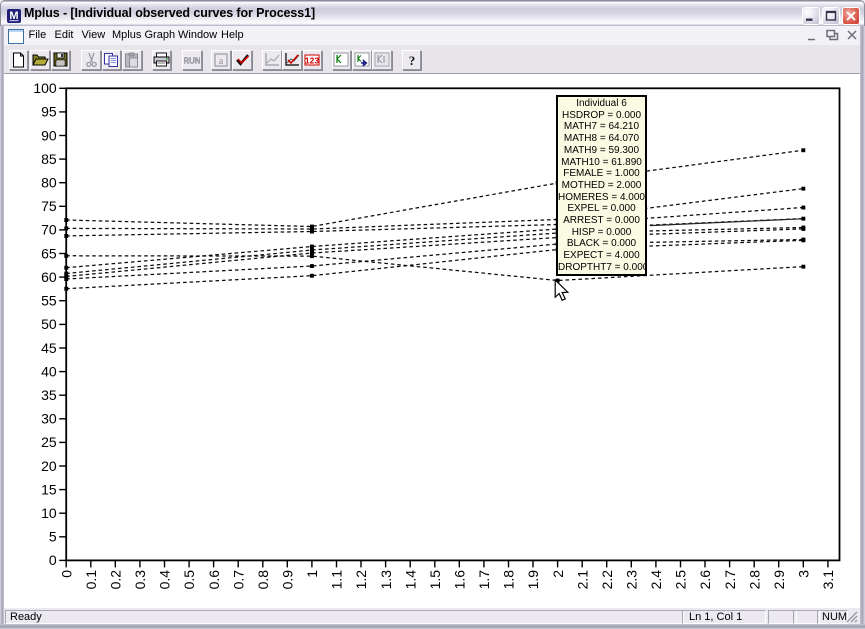 This screenshot has height=629, width=865. Describe the element at coordinates (238, 580) in the screenshot. I see `svg-text: 0.7` at that location.